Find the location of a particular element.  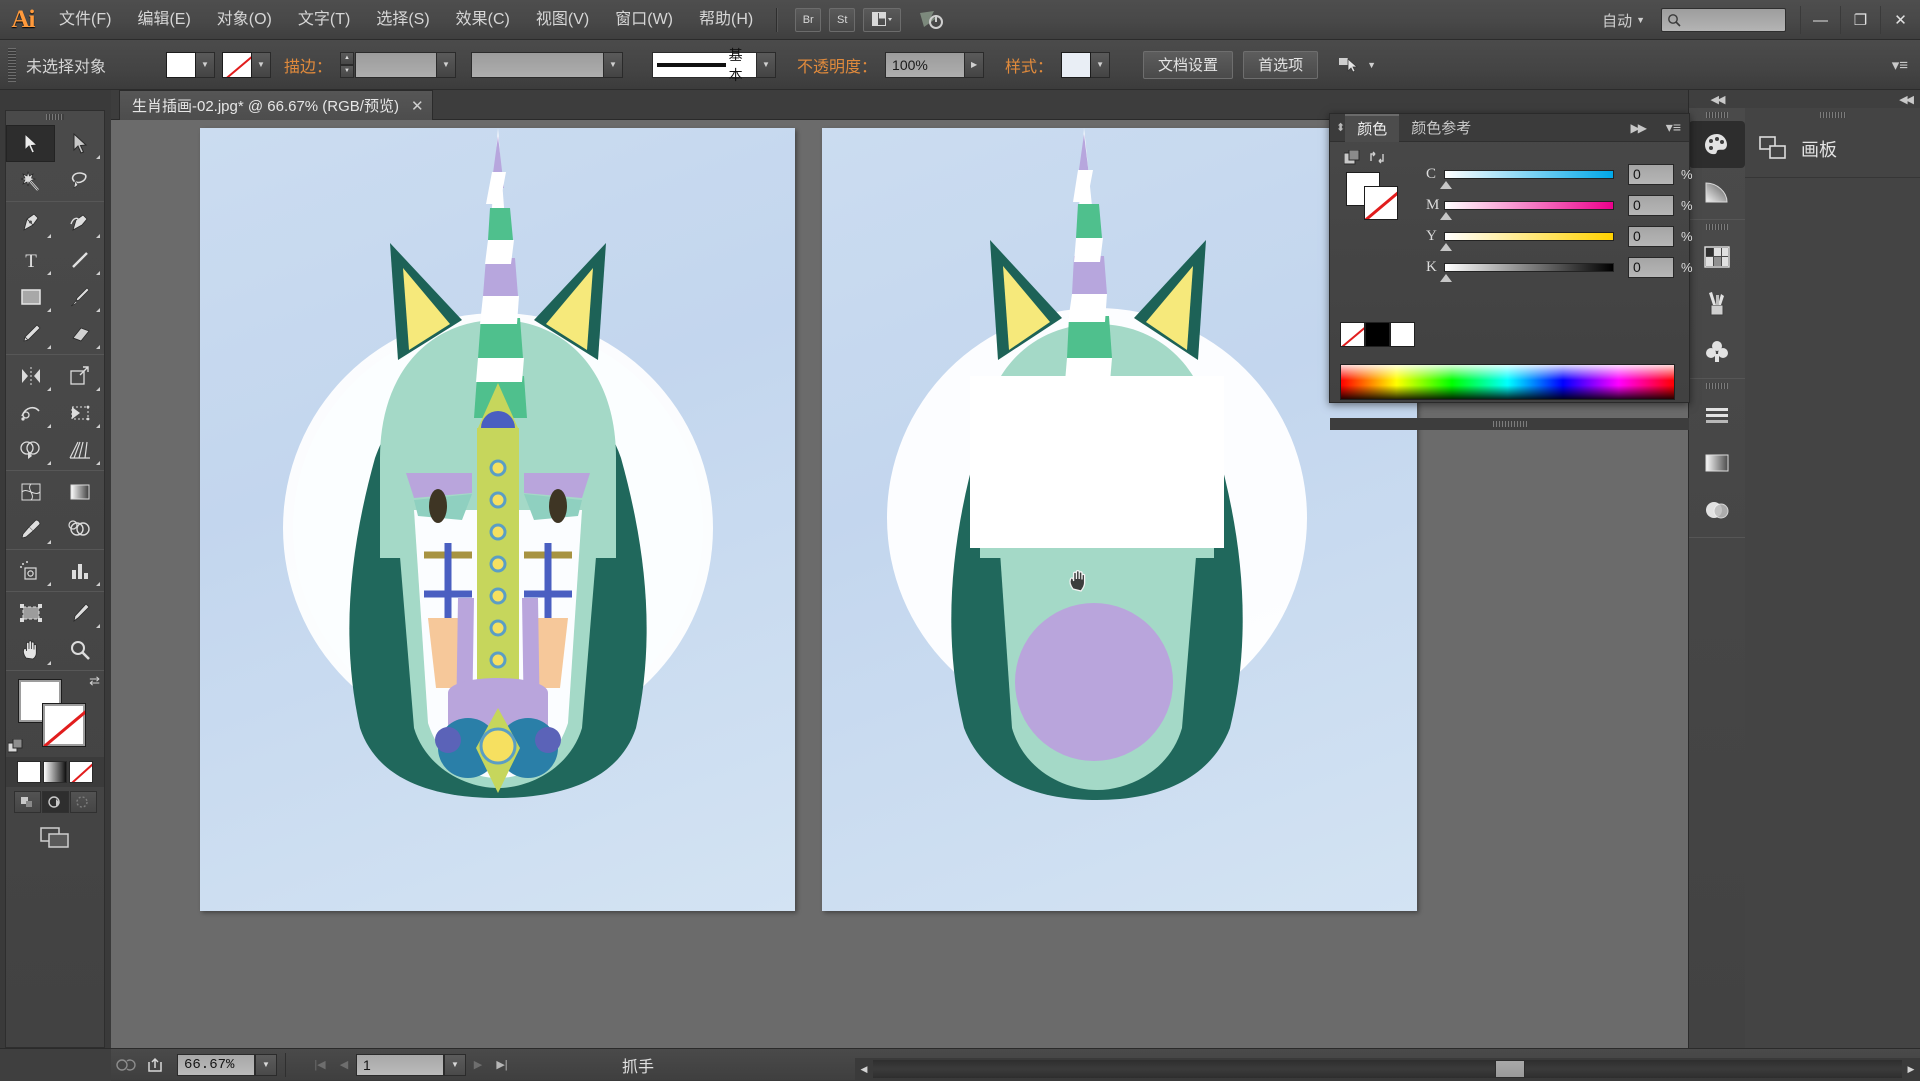

stroke-color-box-none is located at coordinates (64, 725).